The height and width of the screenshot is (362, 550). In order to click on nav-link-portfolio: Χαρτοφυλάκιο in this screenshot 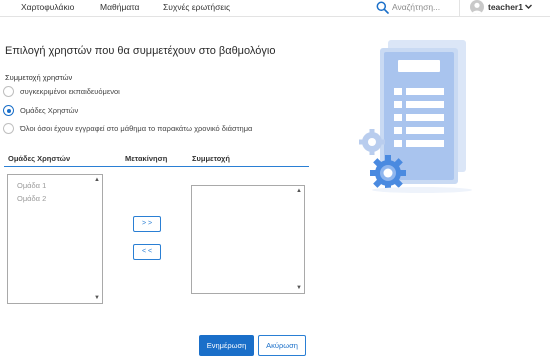, I will do `click(47, 7)`.